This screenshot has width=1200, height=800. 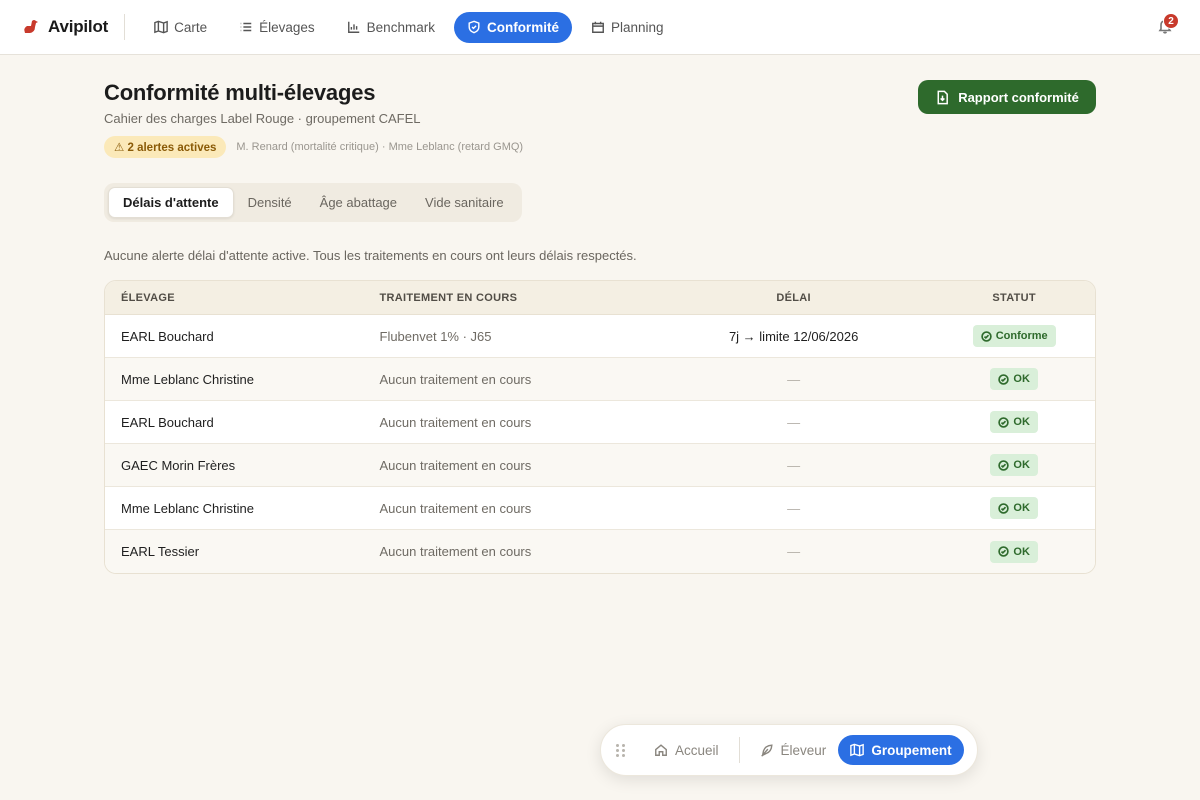 What do you see at coordinates (474, 27) in the screenshot?
I see `shield-icon` at bounding box center [474, 27].